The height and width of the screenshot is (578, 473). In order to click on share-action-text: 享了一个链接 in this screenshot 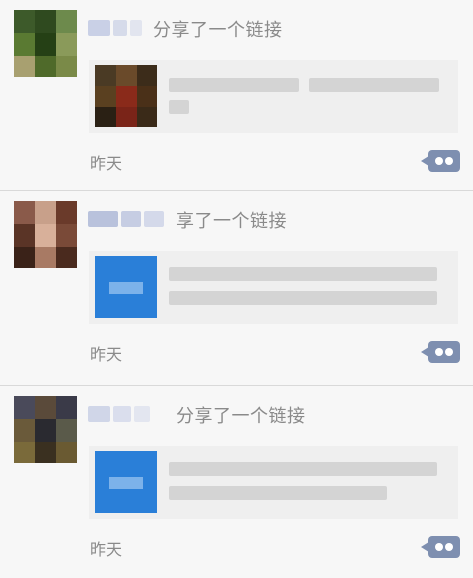, I will do `click(231, 221)`.